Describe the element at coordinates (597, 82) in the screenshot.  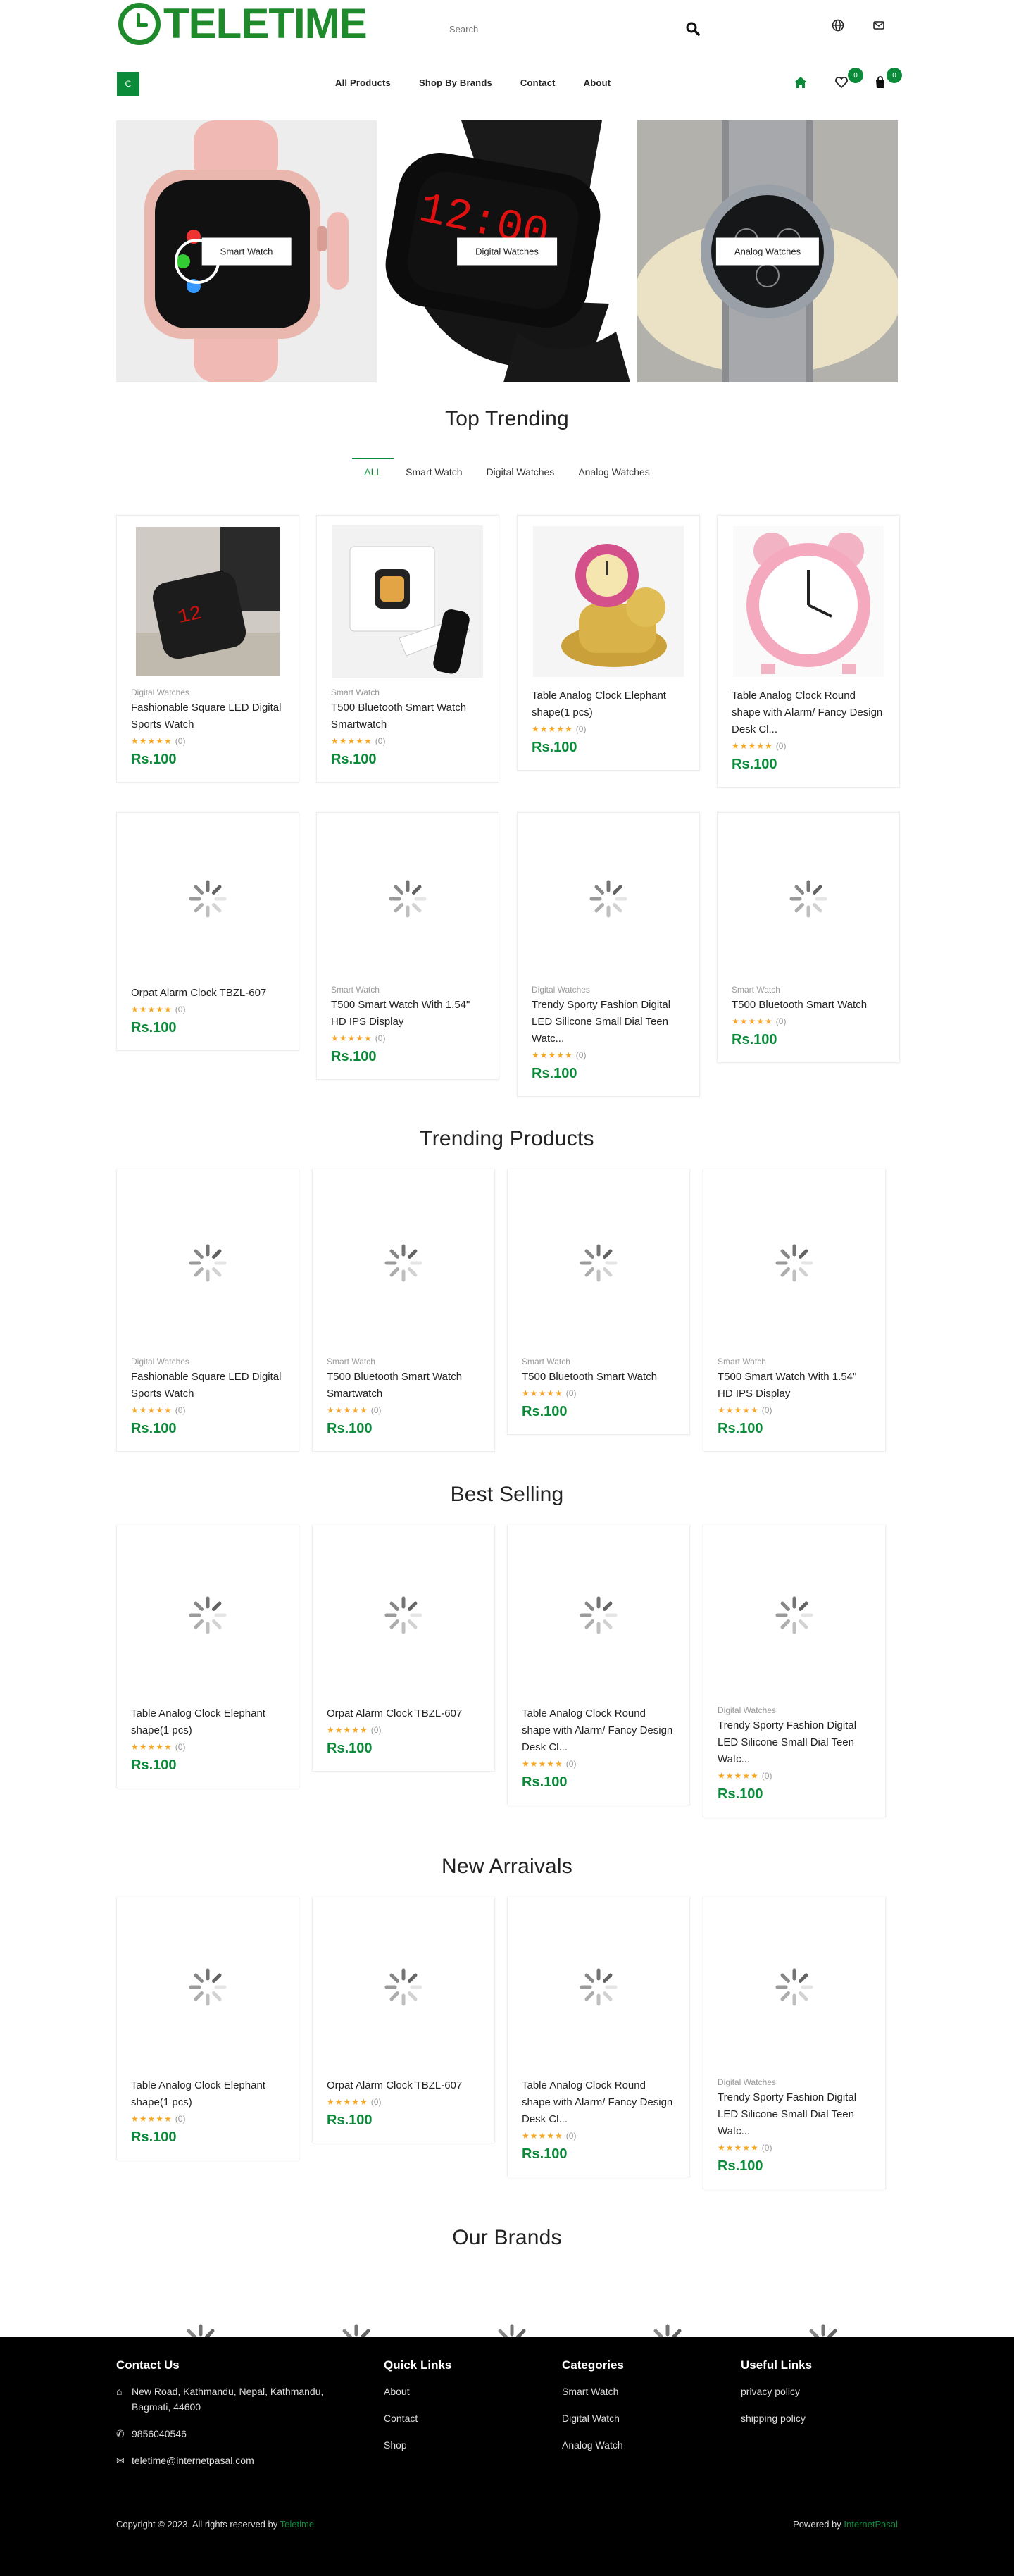
I see `nav-link-about: About` at that location.